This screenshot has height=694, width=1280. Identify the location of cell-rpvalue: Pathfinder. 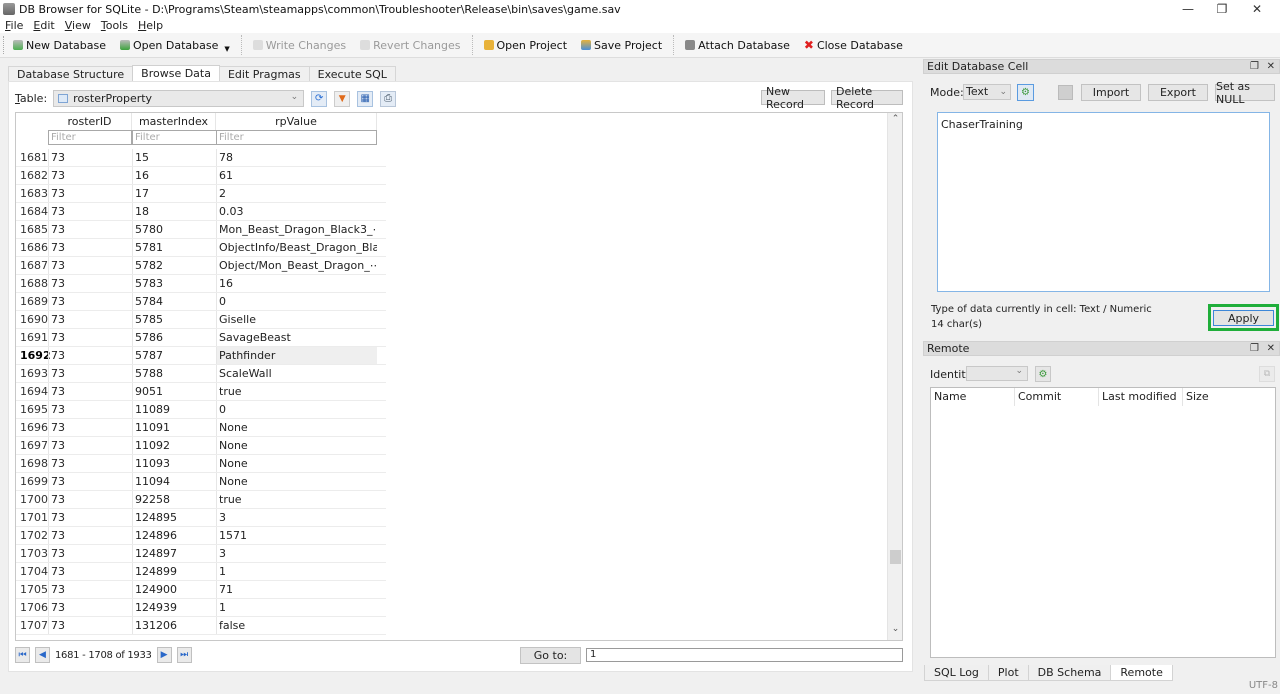
(296, 355).